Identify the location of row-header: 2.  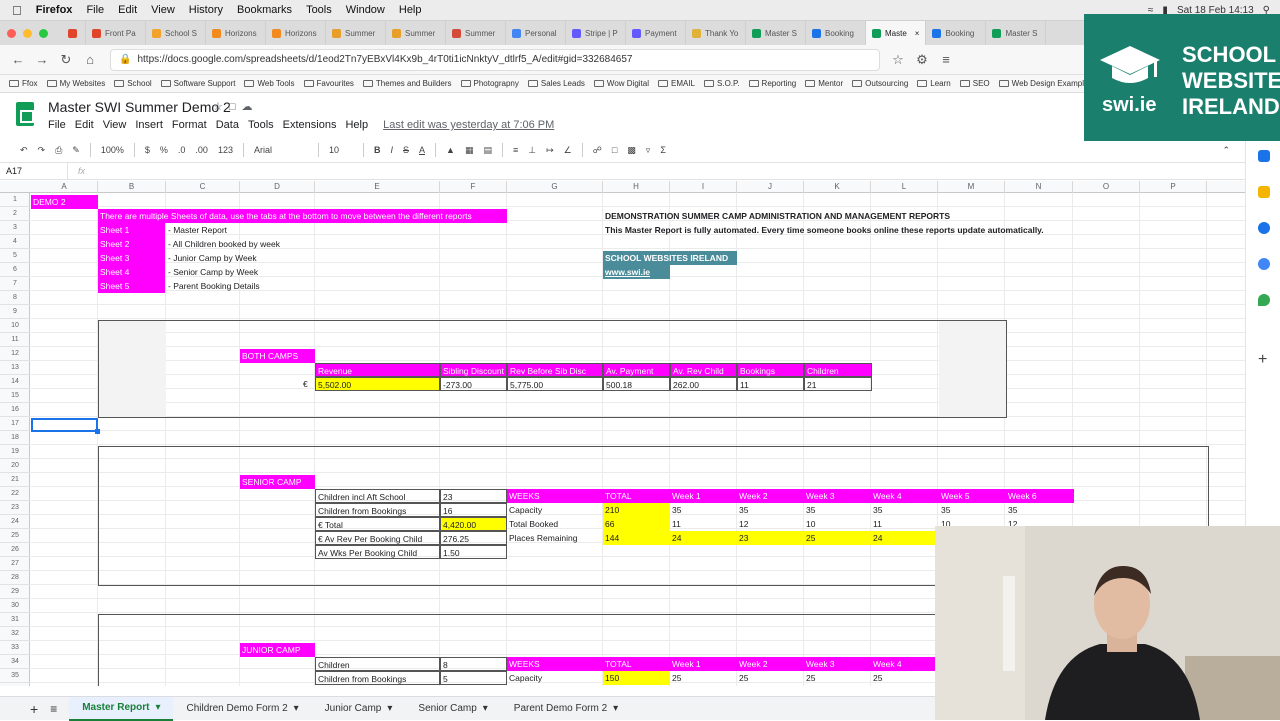
(15, 214).